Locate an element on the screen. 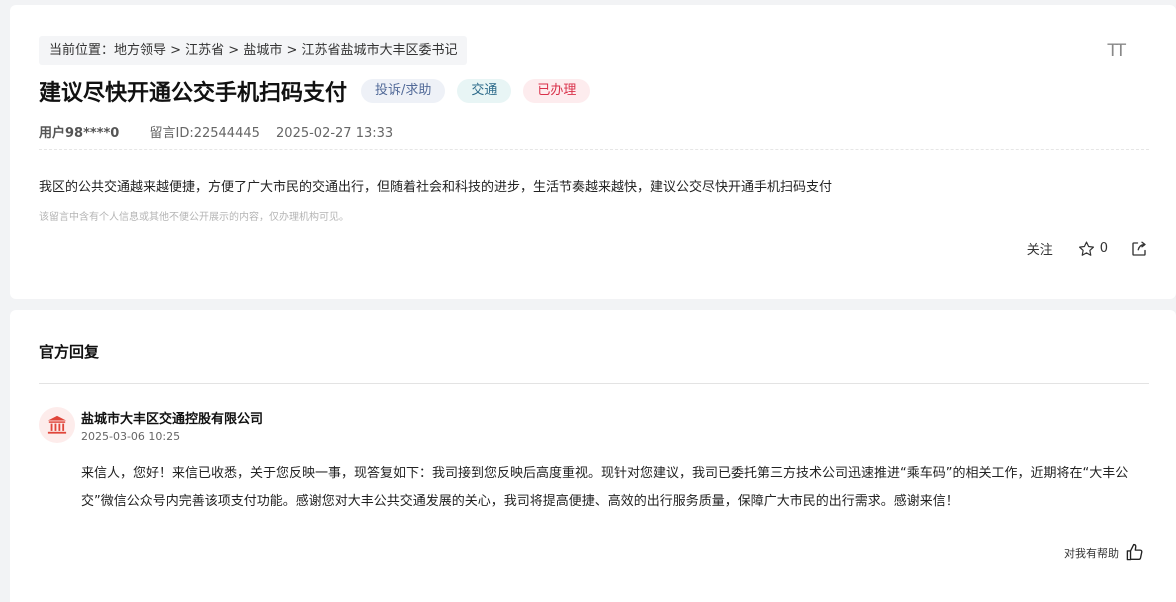  privacy-notice: 该留言中含有个人信息或其他不便公开展示的内容，仅办理机构可见。 is located at coordinates (194, 217).